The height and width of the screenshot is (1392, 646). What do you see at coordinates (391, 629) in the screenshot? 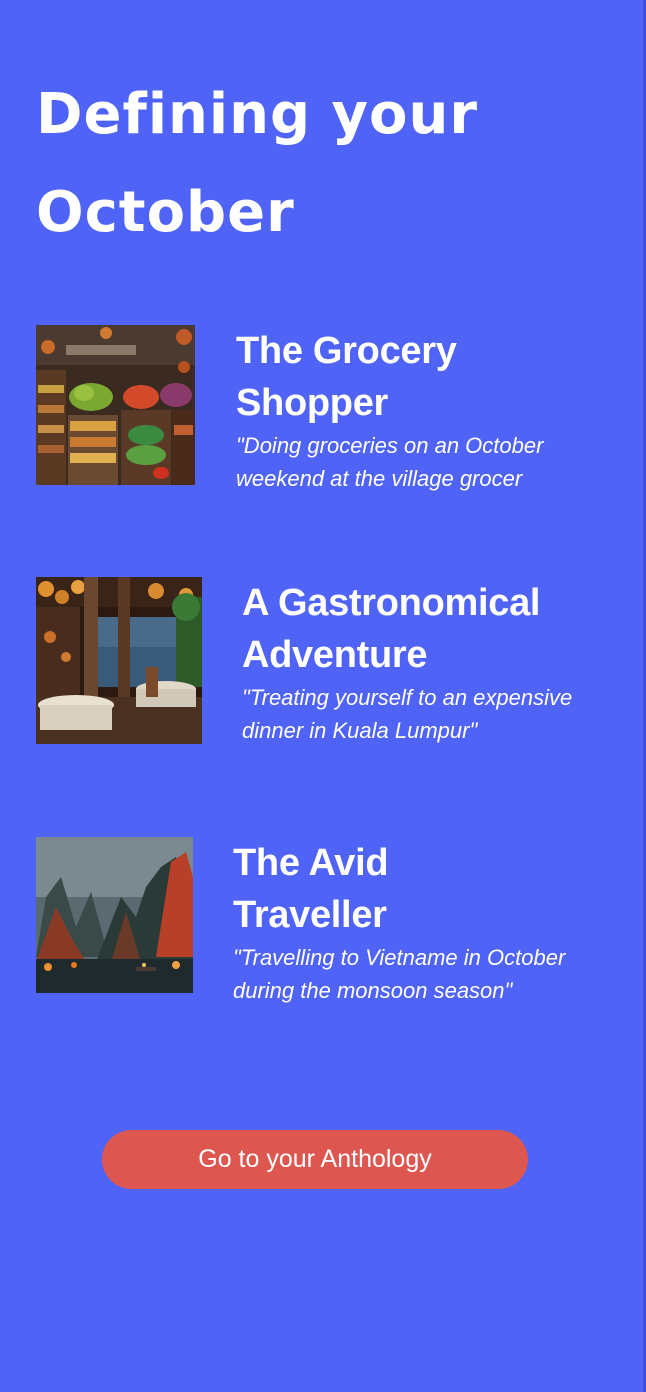
I see `card-title: A Gastronomical Adventure` at bounding box center [391, 629].